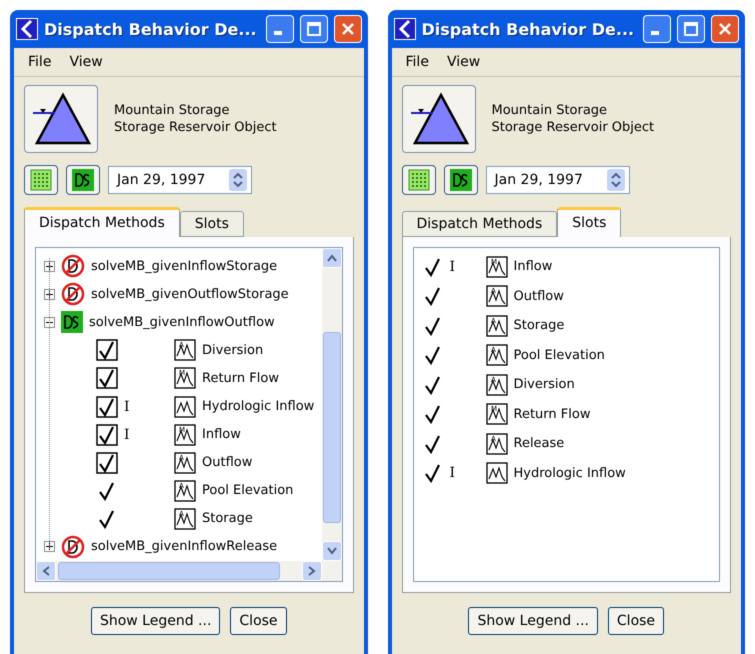 This screenshot has height=654, width=755. Describe the element at coordinates (46, 571) in the screenshot. I see `scroll-left-button` at that location.